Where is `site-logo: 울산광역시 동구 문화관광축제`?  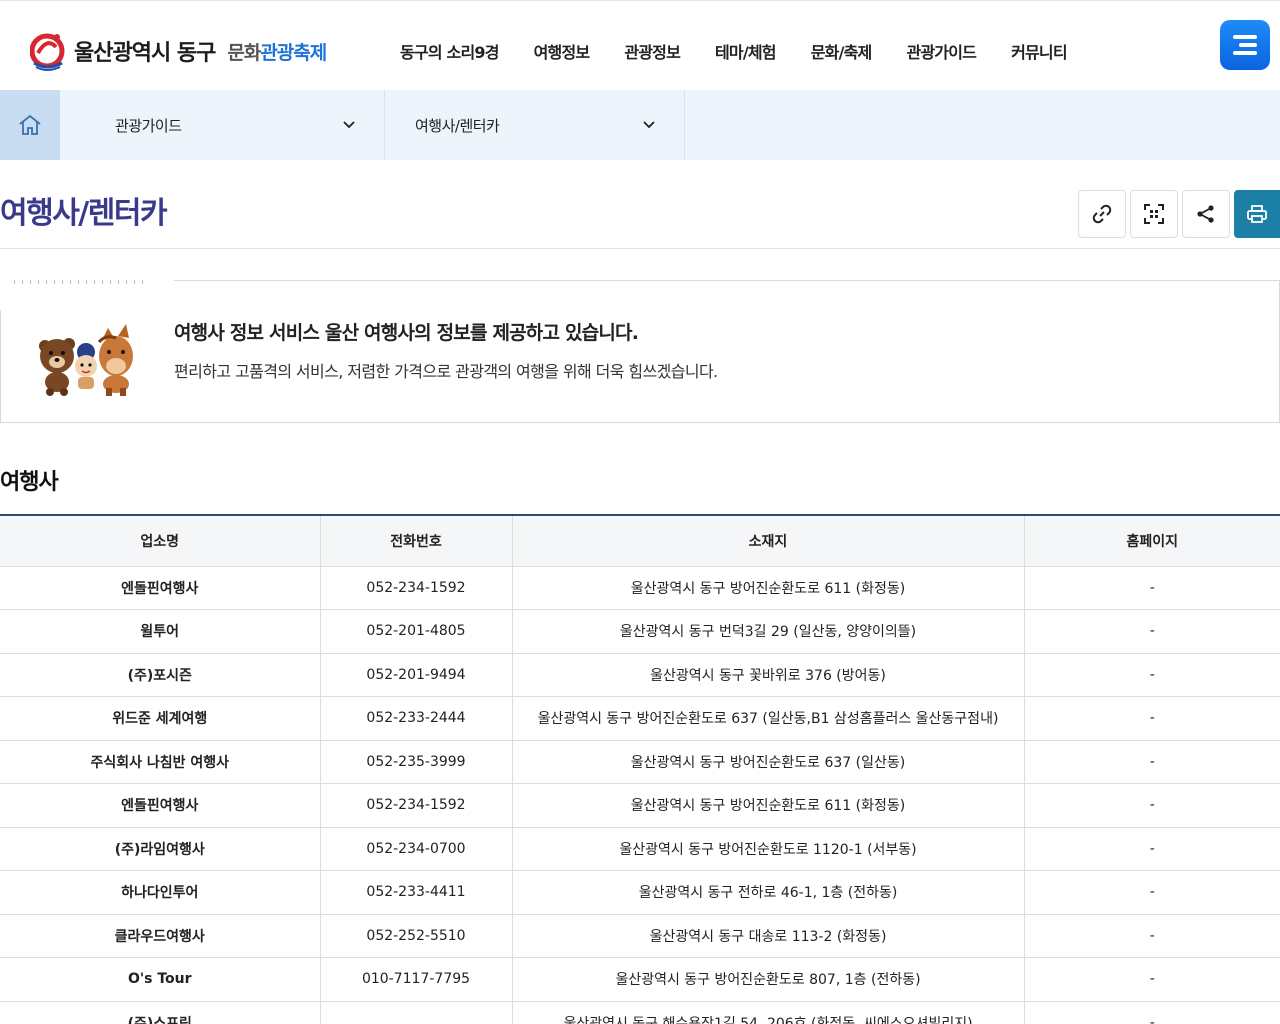 site-logo: 울산광역시 동구 문화관광축제 is located at coordinates (178, 51).